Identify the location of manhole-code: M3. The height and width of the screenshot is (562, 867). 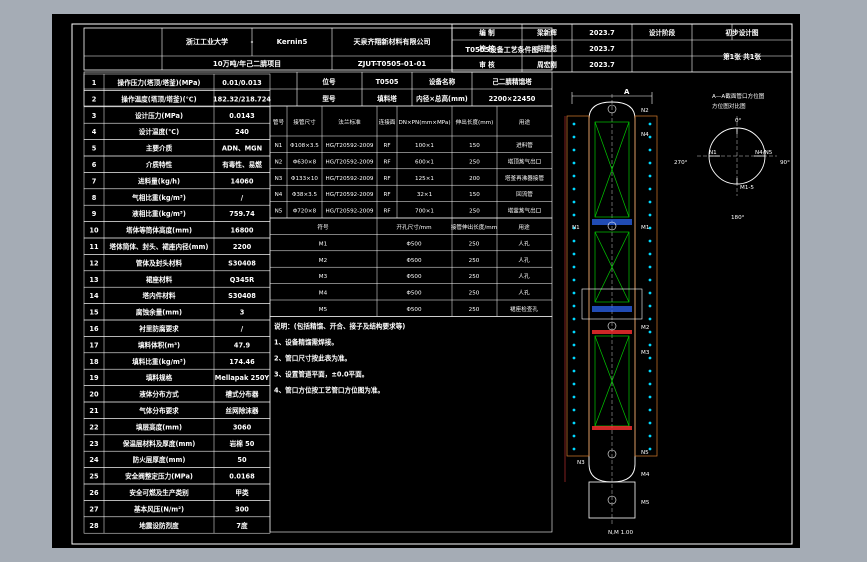
(323, 277).